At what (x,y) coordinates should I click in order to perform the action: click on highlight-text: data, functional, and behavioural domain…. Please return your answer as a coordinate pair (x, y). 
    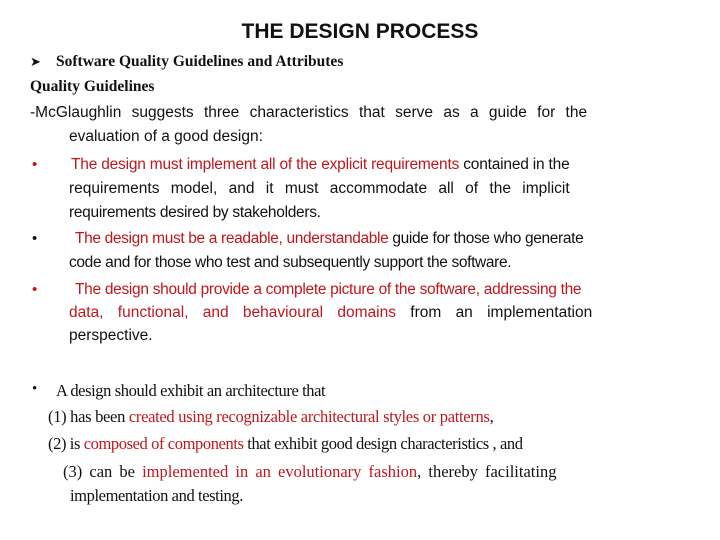
    Looking at the image, I should click on (232, 312).